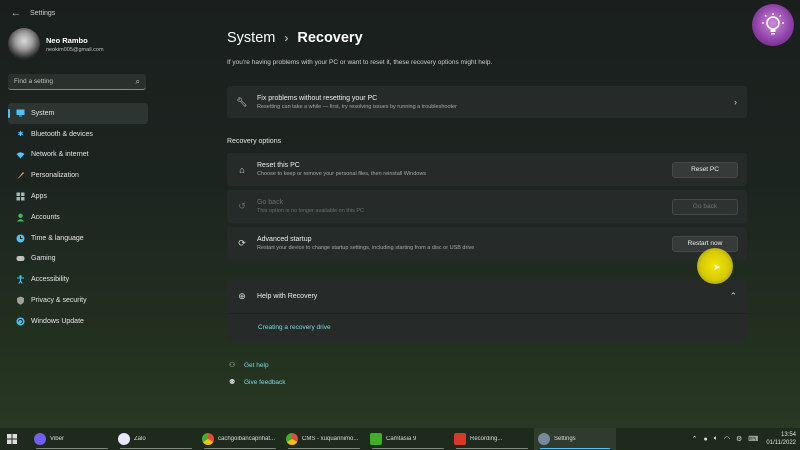 The width and height of the screenshot is (800, 450). What do you see at coordinates (24, 44) in the screenshot?
I see `avatar` at bounding box center [24, 44].